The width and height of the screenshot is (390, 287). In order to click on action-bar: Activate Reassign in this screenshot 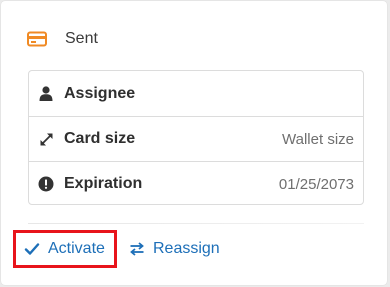, I will do `click(116, 249)`.